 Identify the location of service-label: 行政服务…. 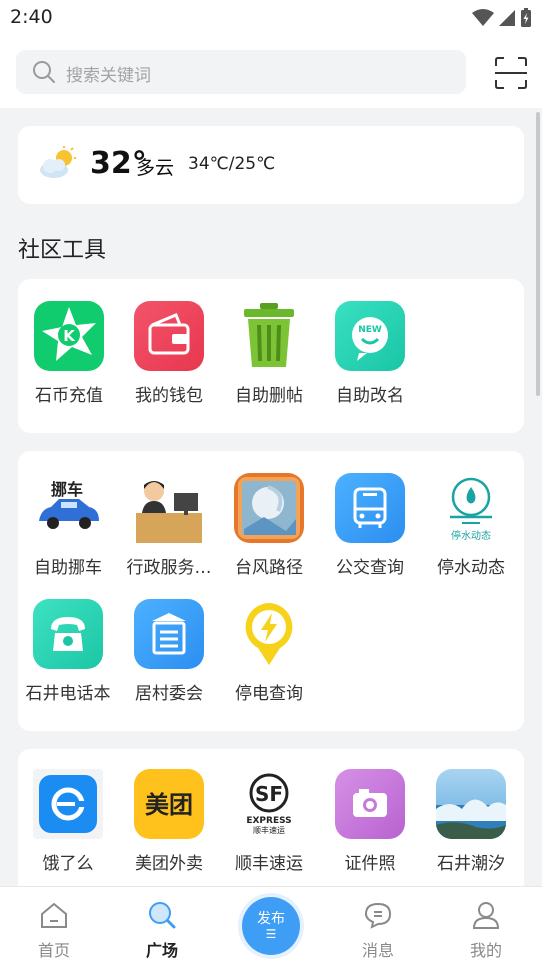
(169, 568).